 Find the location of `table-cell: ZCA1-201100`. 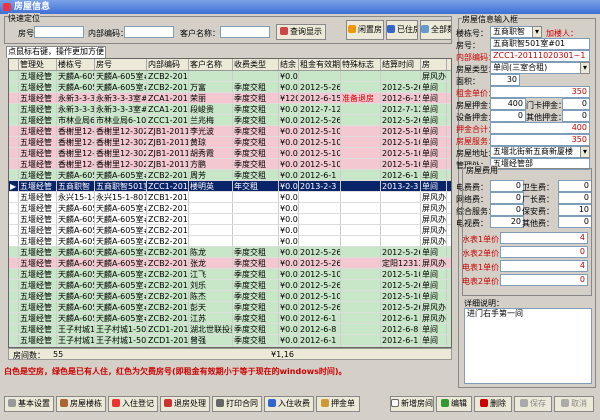

table-cell: ZCA1-201100 is located at coordinates (168, 109).